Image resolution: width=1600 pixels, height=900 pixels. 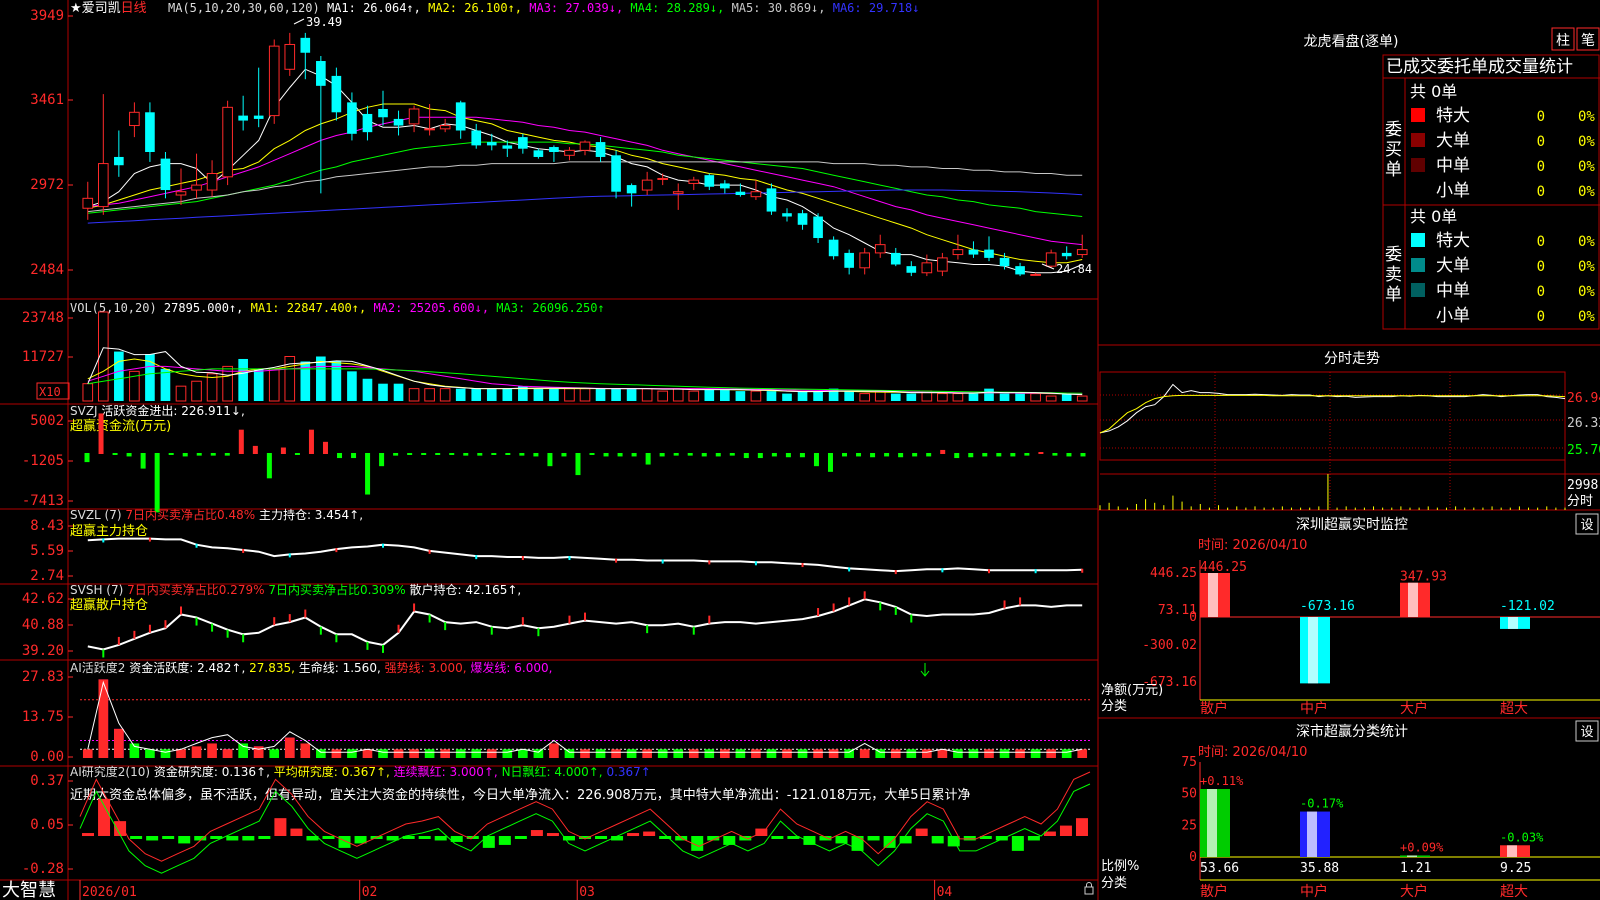 What do you see at coordinates (335, 589) in the screenshot?
I see `legend-item: 7日内买卖净占比0.309%` at bounding box center [335, 589].